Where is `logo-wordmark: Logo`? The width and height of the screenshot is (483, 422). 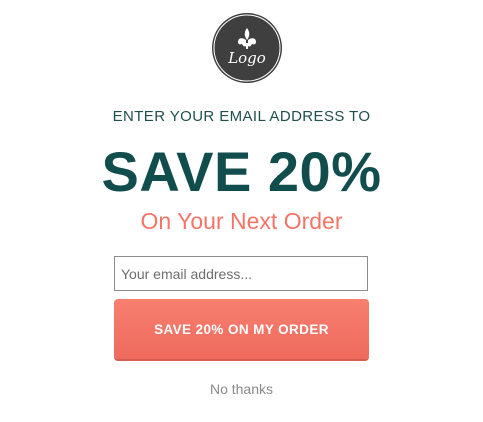 logo-wordmark: Logo is located at coordinates (246, 58).